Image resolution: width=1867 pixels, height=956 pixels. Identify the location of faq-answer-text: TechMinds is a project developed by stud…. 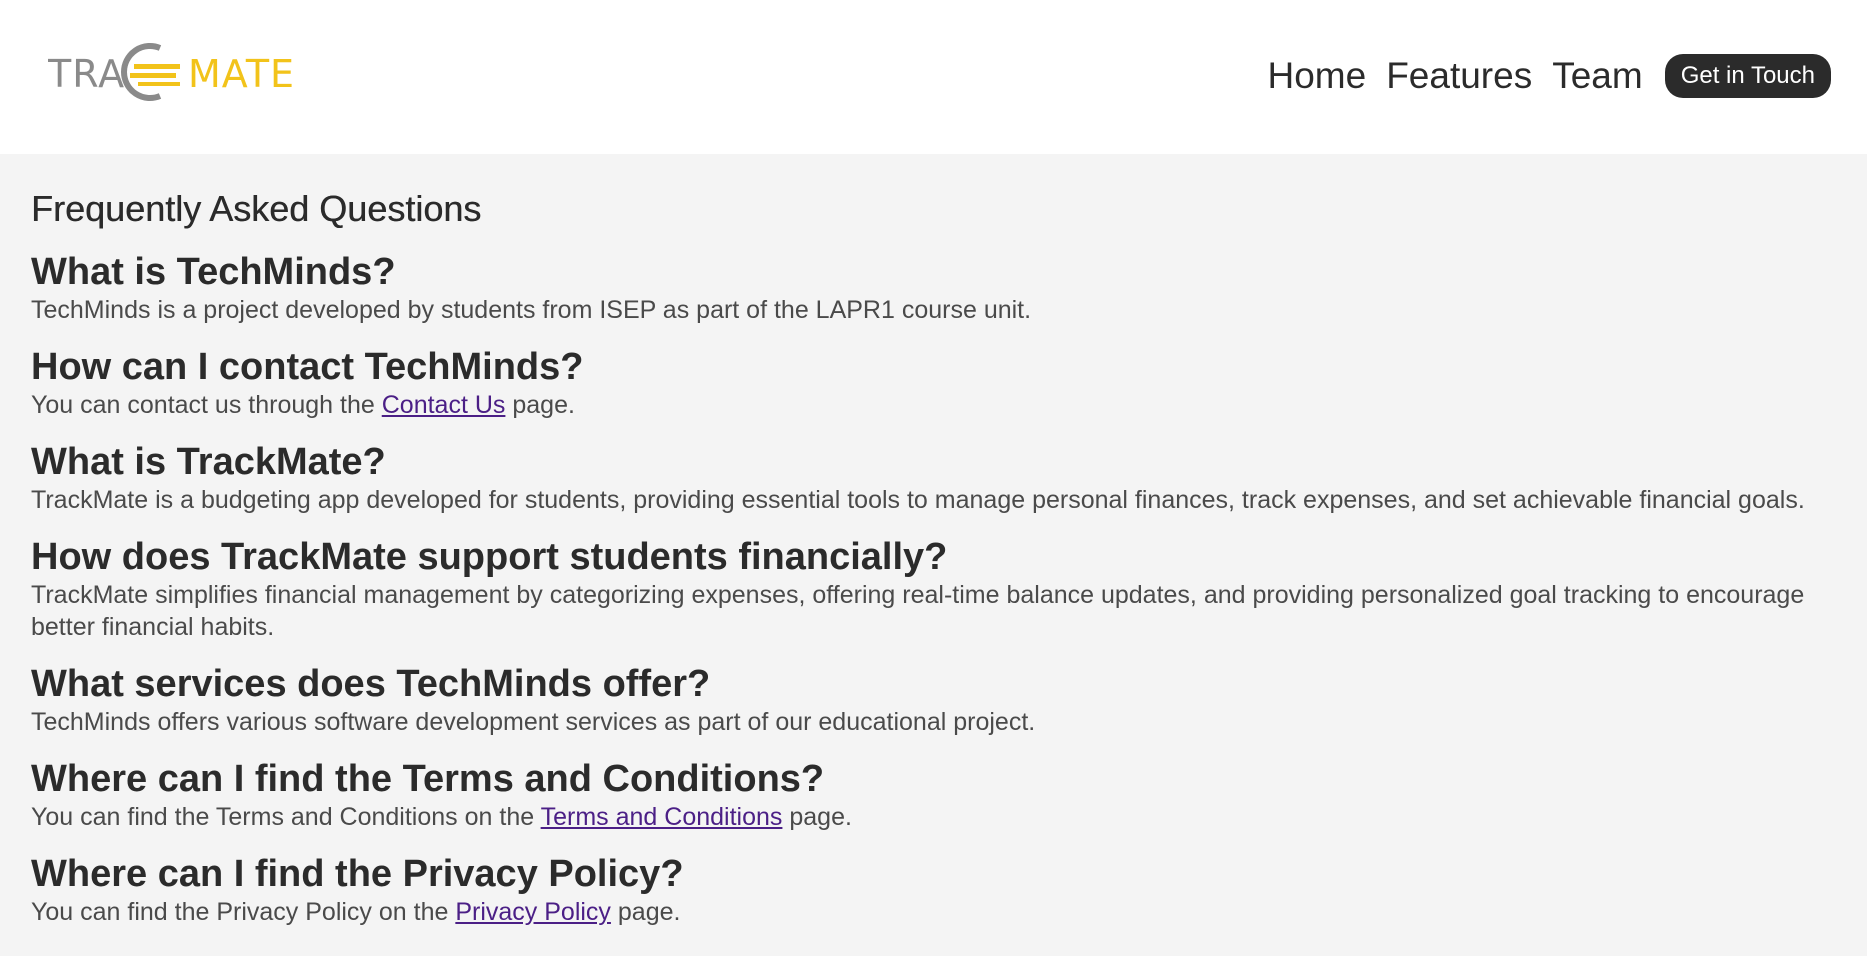
(531, 310).